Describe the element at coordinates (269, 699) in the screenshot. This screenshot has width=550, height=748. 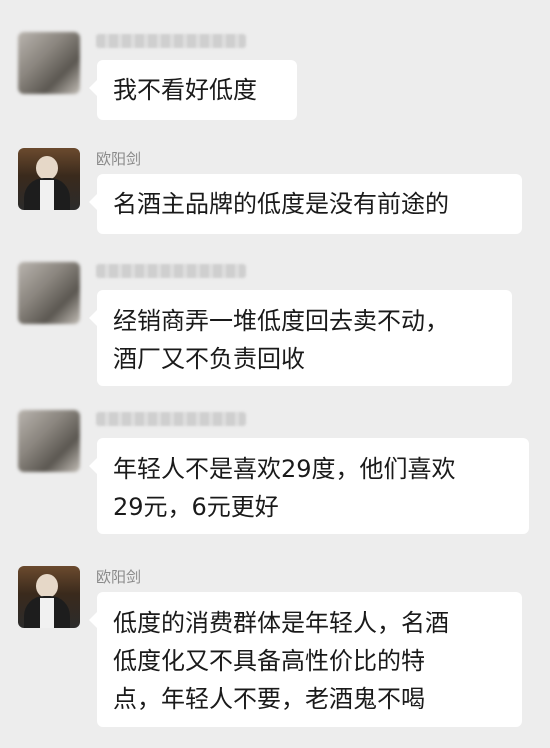
I see `message-text: 点，年轻人不要，老酒鬼不喝` at that location.